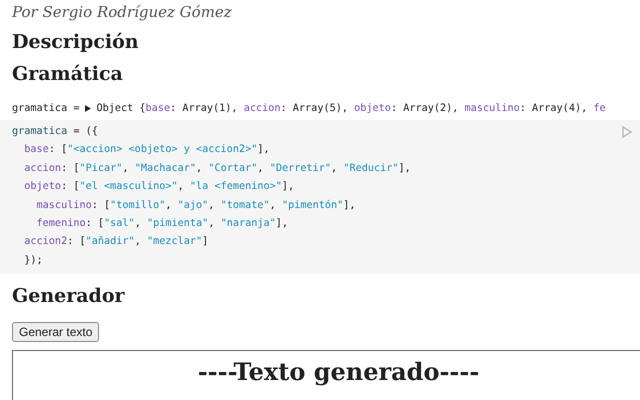  Describe the element at coordinates (162, 224) in the screenshot. I see `code-line: femenino: ["sal", "pimienta", "naranja"],` at that location.